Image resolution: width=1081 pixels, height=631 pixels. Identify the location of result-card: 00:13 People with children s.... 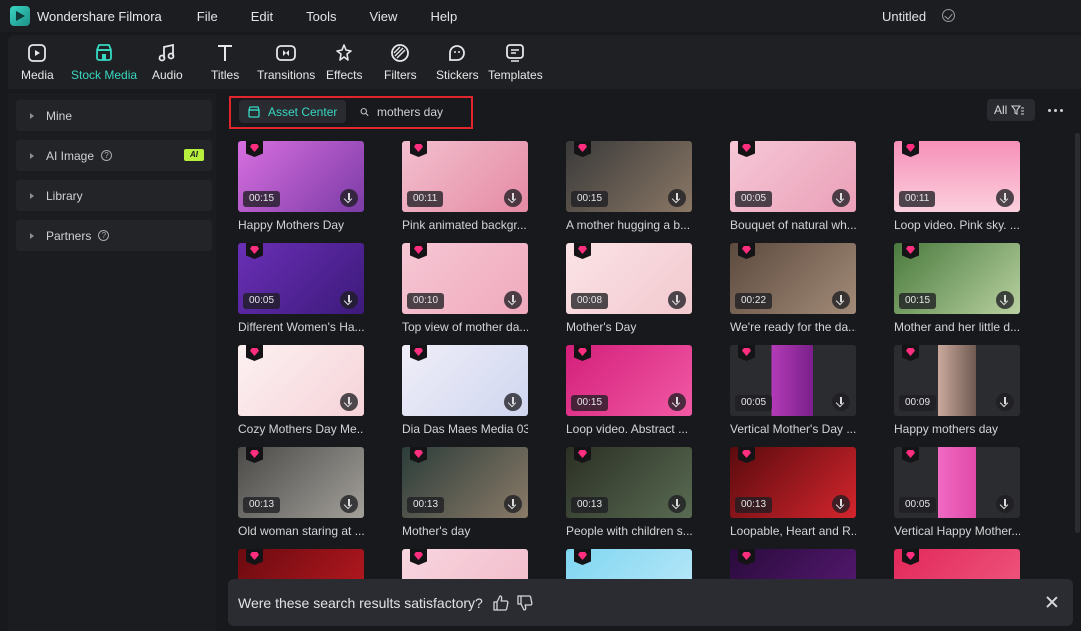
(629, 492).